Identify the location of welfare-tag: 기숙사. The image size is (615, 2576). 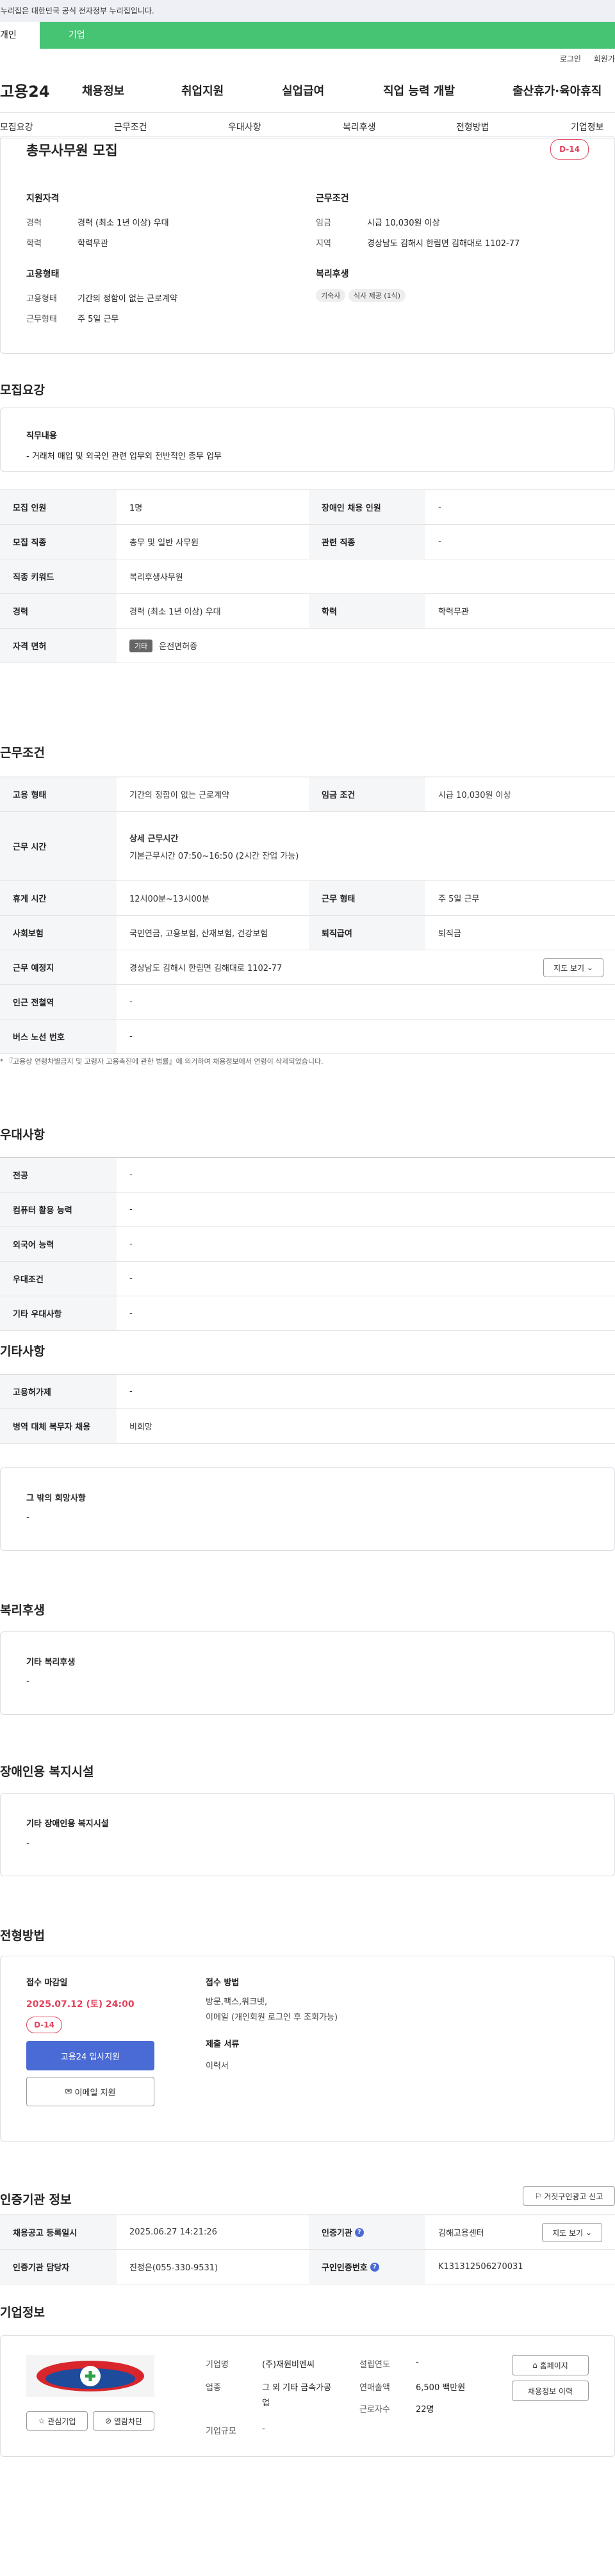
(331, 295).